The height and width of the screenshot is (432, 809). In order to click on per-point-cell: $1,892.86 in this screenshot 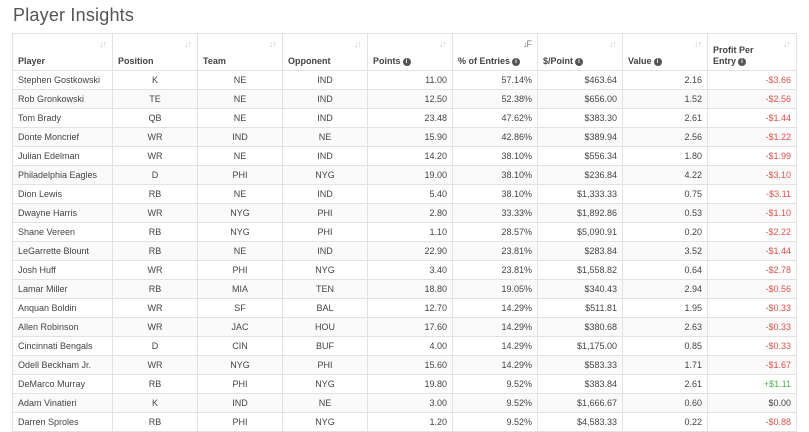, I will do `click(580, 213)`.